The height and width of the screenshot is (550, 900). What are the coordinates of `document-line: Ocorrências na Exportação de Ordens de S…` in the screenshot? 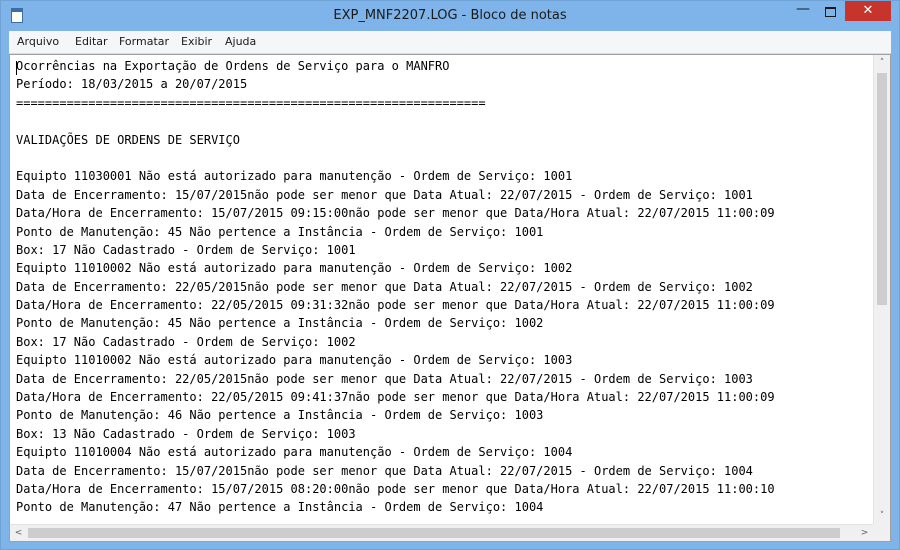 It's located at (233, 66).